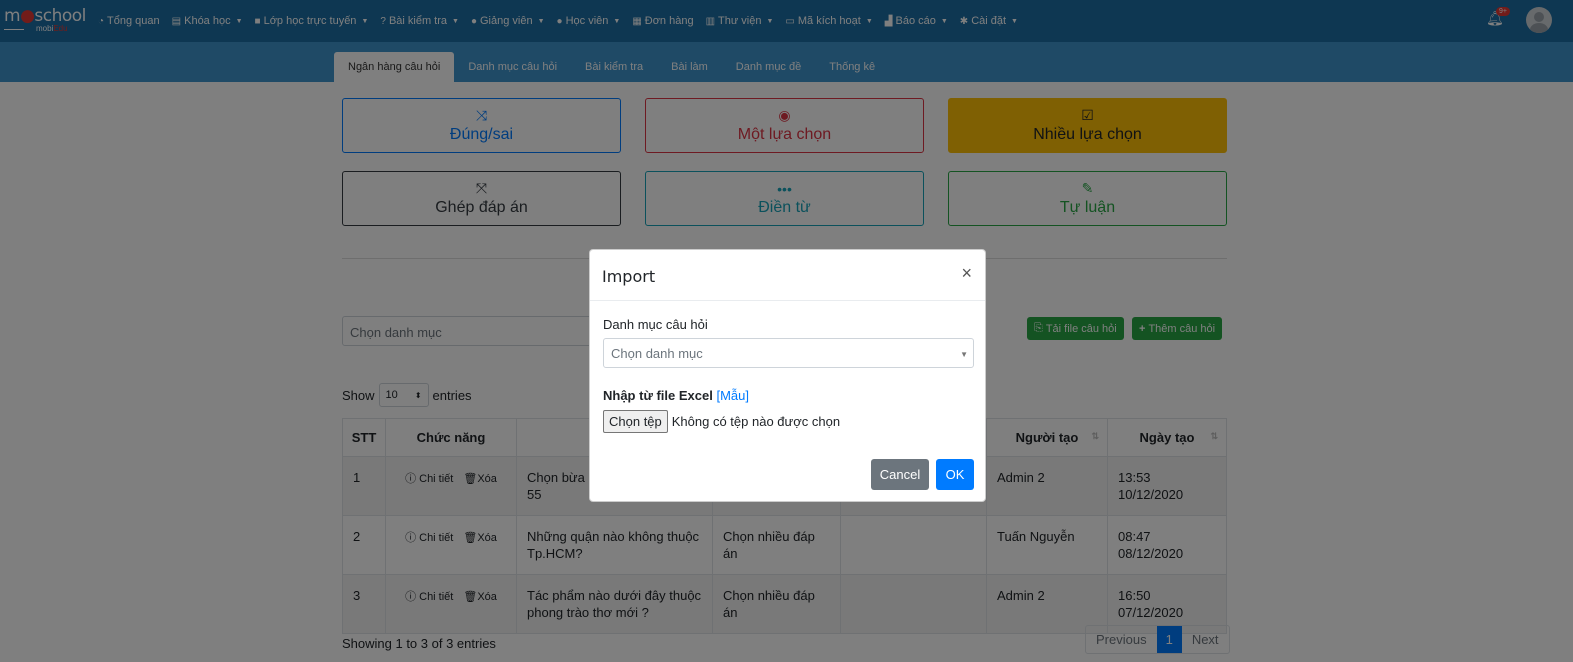  Describe the element at coordinates (900, 474) in the screenshot. I see `cancel-button: Cancel` at that location.